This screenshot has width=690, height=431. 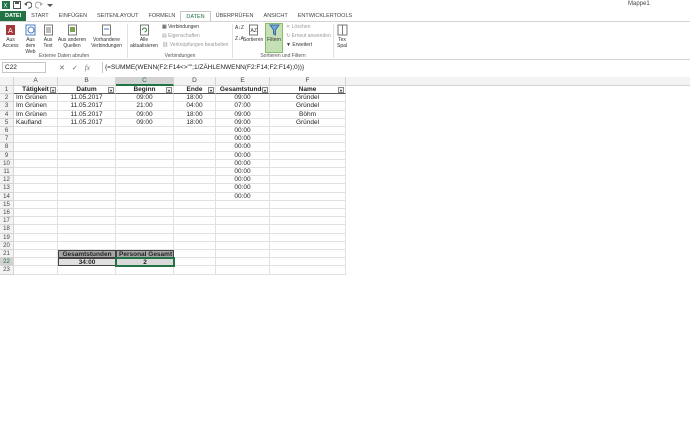 I want to click on advanced-filter-button: ▼ Erweitert, so click(x=299, y=45).